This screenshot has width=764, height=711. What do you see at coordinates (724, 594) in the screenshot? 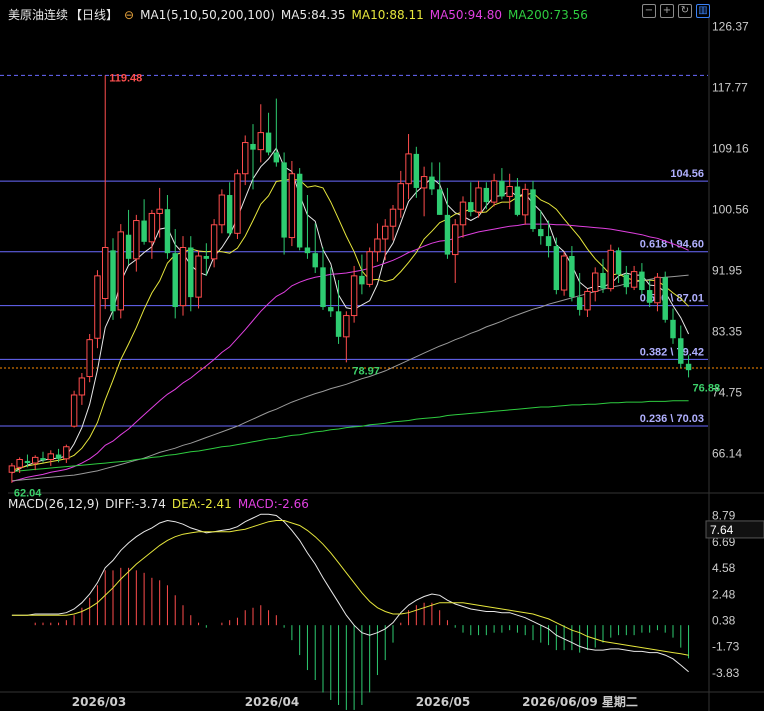
I see `macd-y-tick-label: 2.48` at bounding box center [724, 594].